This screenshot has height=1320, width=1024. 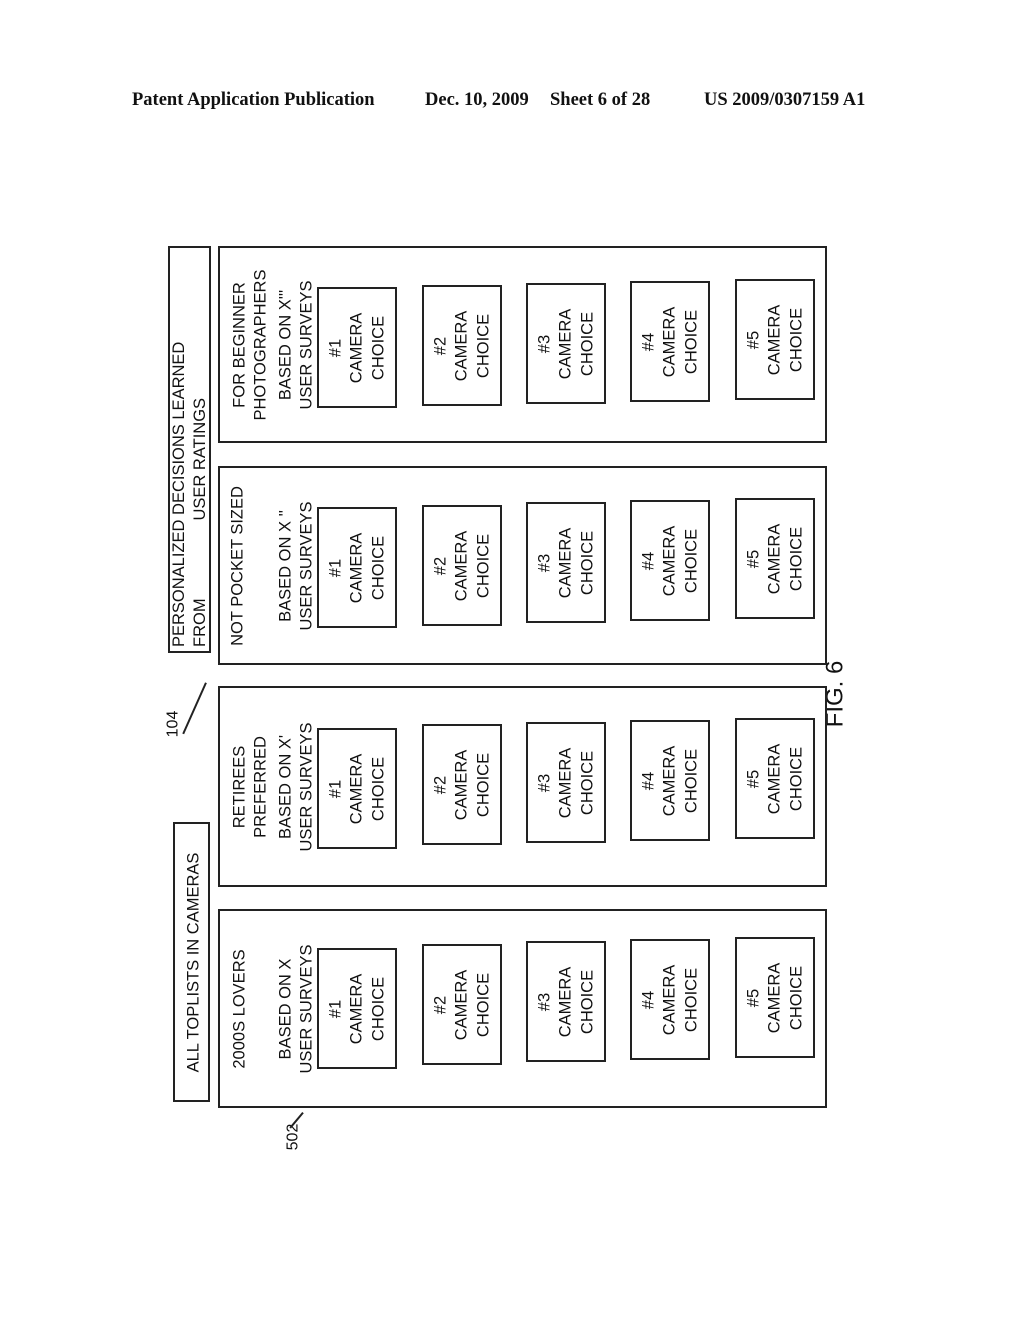 What do you see at coordinates (173, 724) in the screenshot?
I see `reference-104: 104` at bounding box center [173, 724].